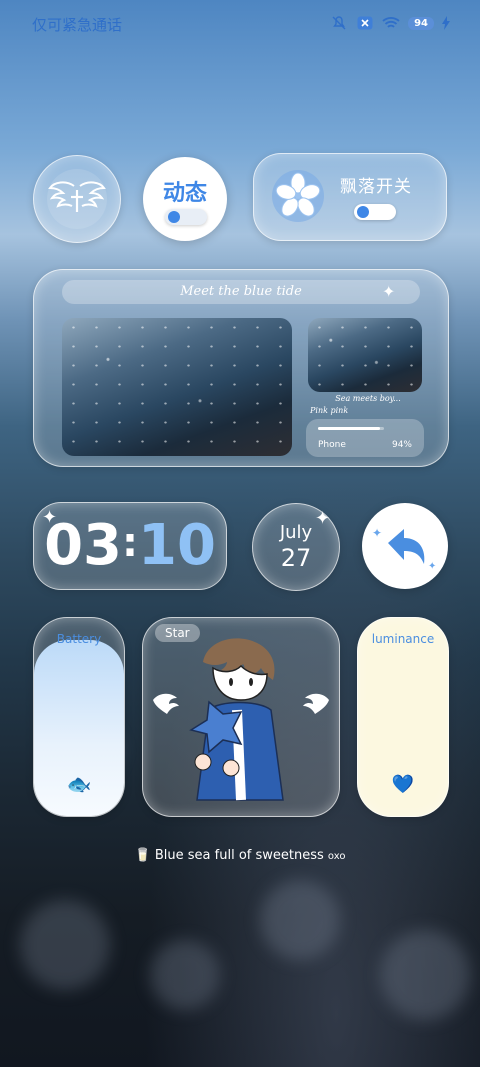  I want to click on charging-icon, so click(446, 23).